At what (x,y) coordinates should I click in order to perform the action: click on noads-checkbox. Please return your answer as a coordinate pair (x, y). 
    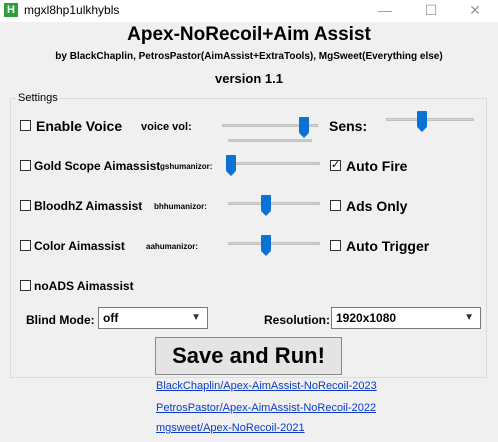
    Looking at the image, I should click on (25, 285).